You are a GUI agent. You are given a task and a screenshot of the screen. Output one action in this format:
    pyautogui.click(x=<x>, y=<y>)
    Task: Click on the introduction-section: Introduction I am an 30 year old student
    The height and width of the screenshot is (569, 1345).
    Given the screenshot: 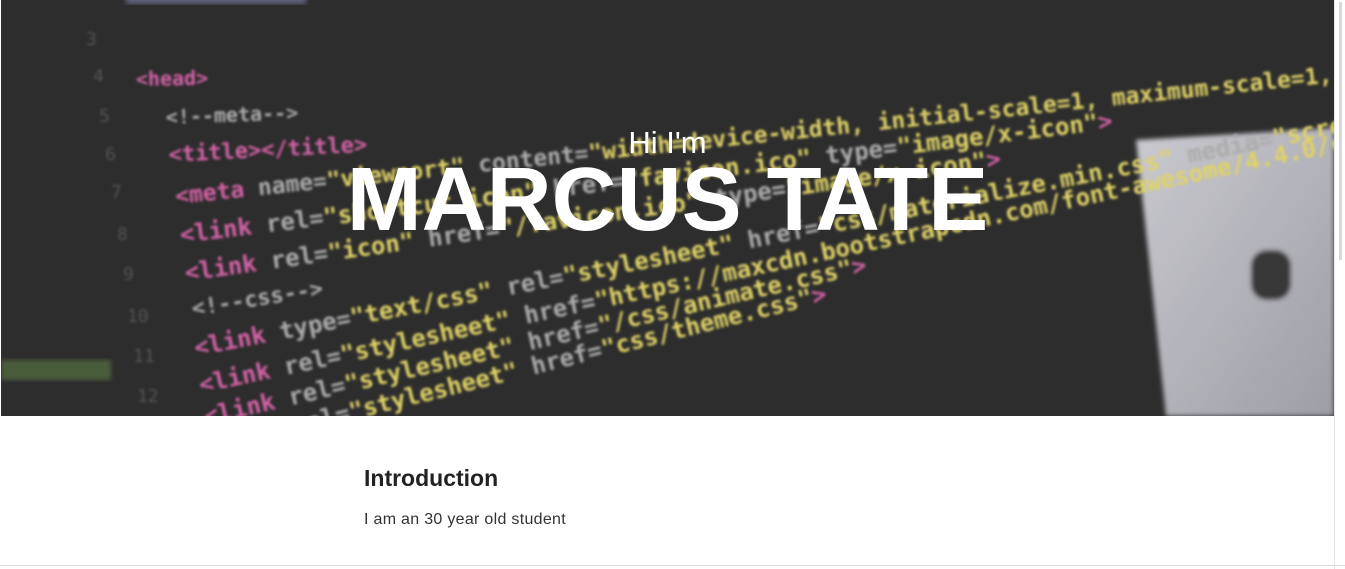 What is the action you would take?
    pyautogui.click(x=714, y=497)
    